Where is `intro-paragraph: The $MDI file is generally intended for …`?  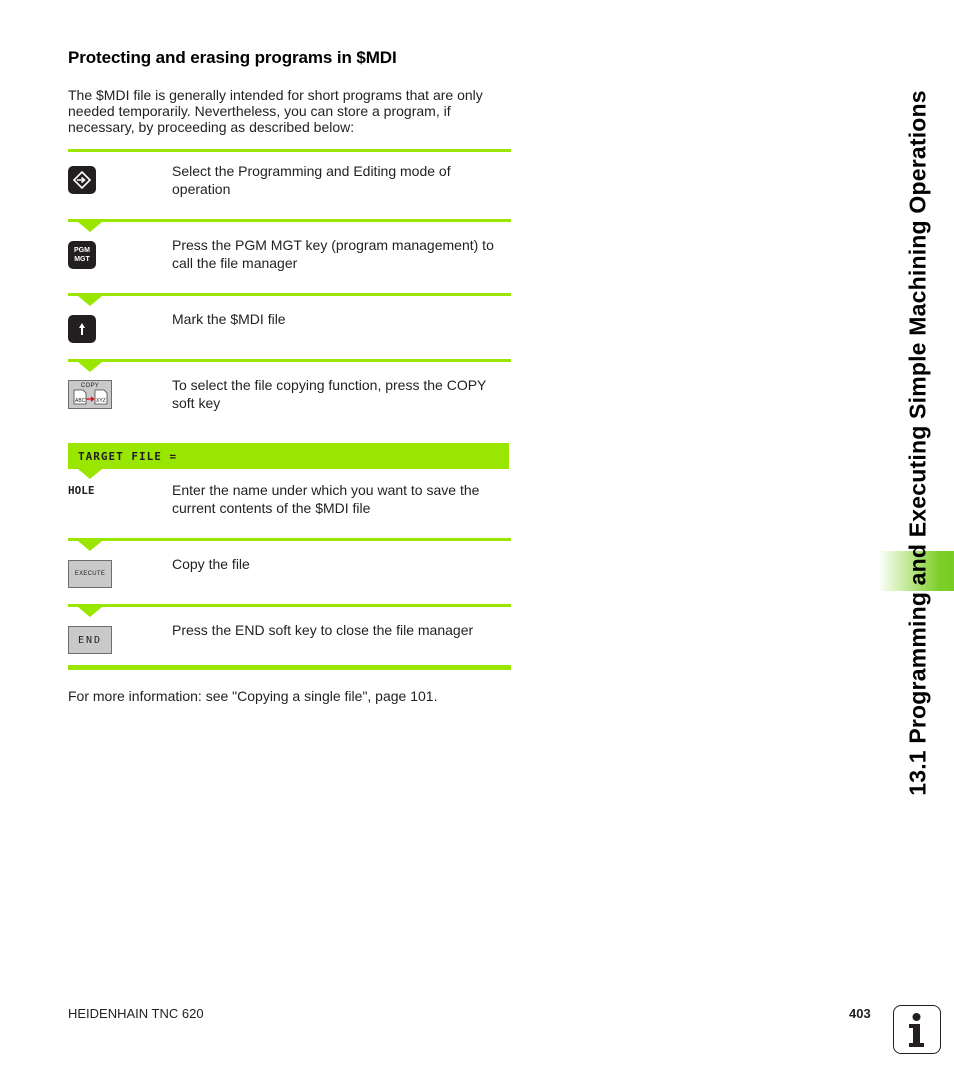
intro-paragraph: The $MDI file is generally intended for … is located at coordinates (275, 111).